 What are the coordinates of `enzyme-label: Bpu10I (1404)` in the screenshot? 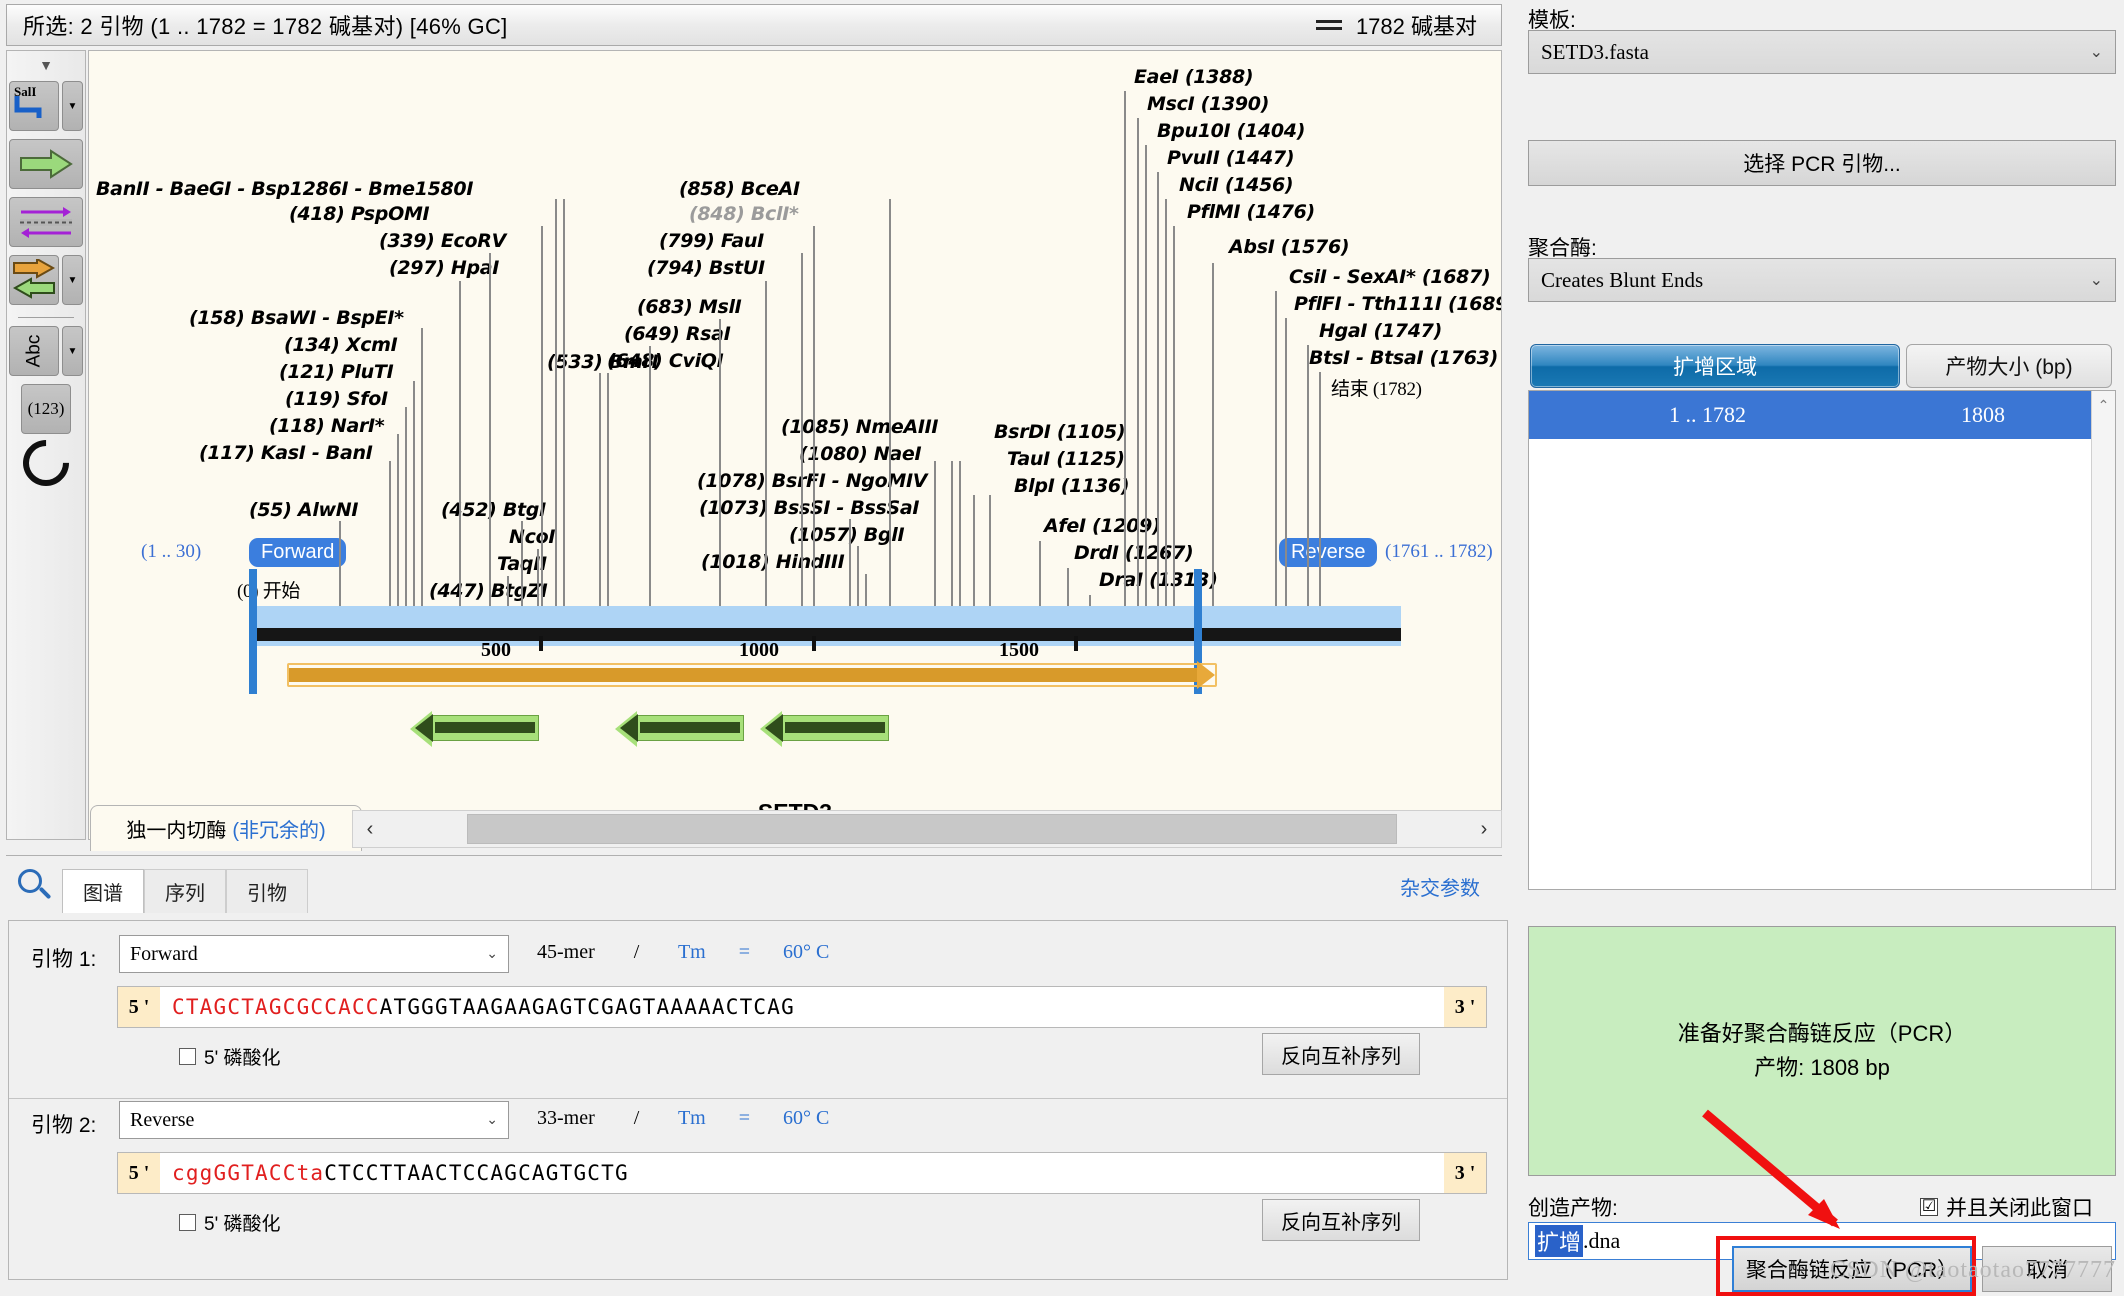 It's located at (1231, 131).